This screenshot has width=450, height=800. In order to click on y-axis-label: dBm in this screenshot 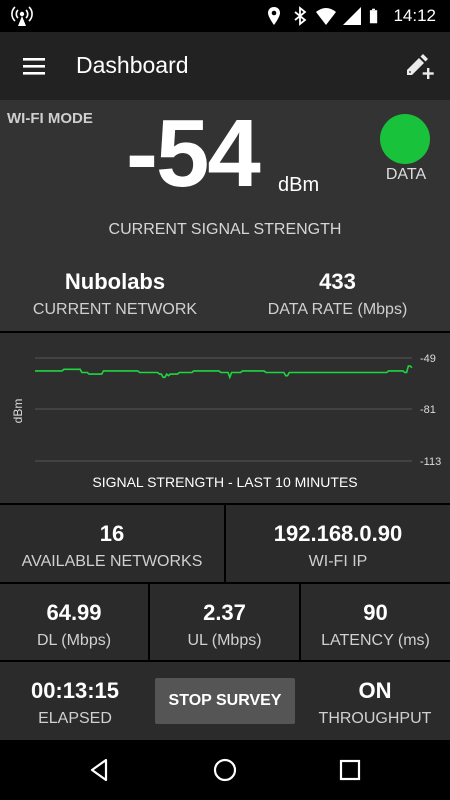, I will do `click(18, 411)`.